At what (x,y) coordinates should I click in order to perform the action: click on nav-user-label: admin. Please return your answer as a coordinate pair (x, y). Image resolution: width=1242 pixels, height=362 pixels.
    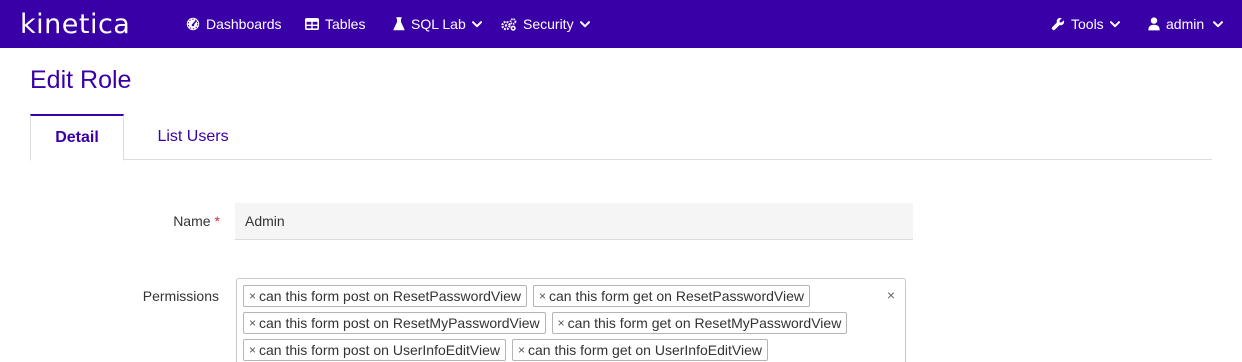
    Looking at the image, I should click on (1185, 24).